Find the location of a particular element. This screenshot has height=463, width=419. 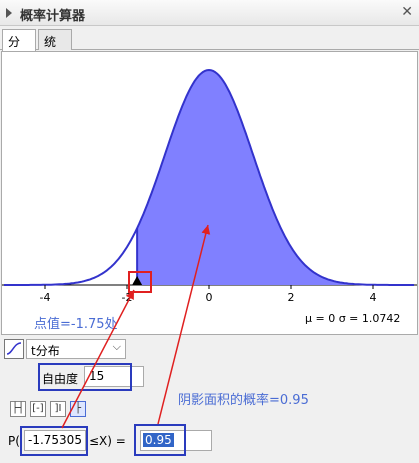

tab-bar: 分布 统计 is located at coordinates (209, 47).